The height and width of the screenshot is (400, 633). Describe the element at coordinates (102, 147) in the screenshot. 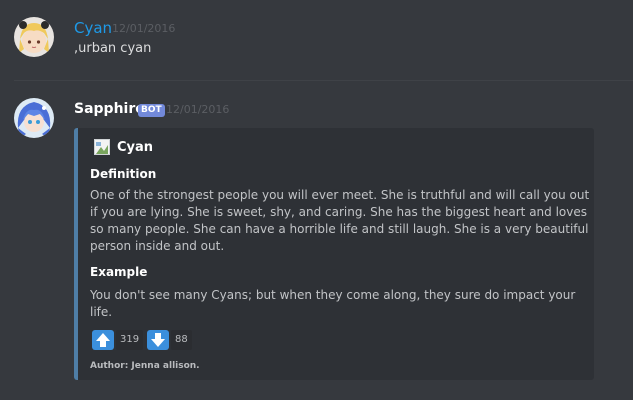

I see `broken-image-icon` at that location.